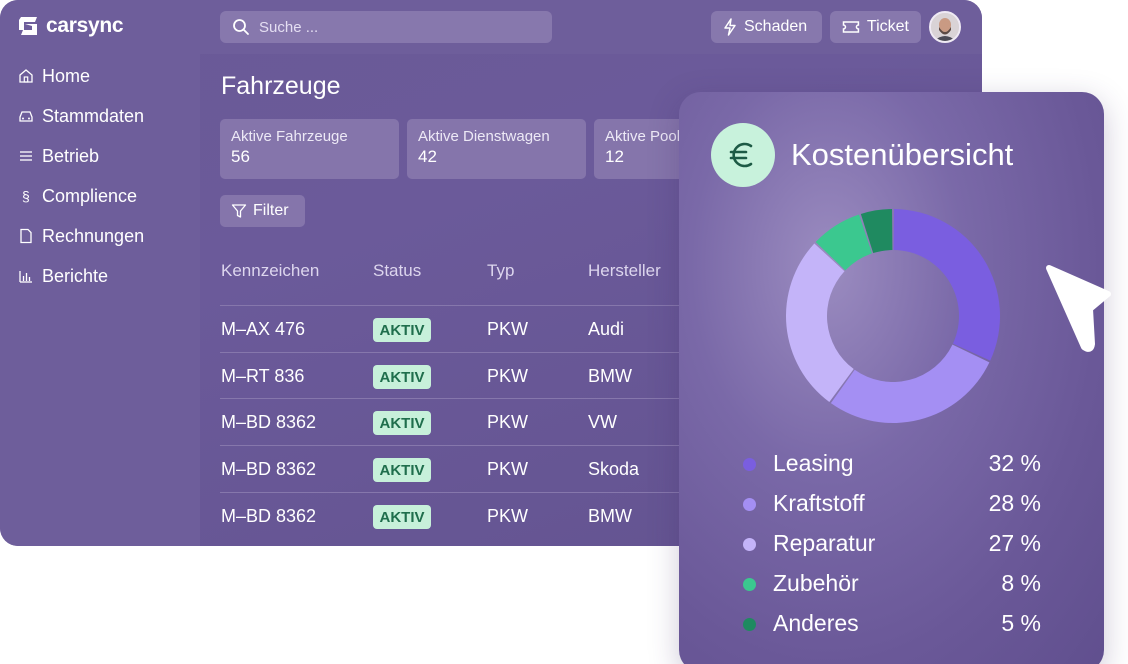 Image resolution: width=1128 pixels, height=664 pixels. I want to click on table-row: M–BD 8362 AKTIV PKW BMW, so click(455, 515).